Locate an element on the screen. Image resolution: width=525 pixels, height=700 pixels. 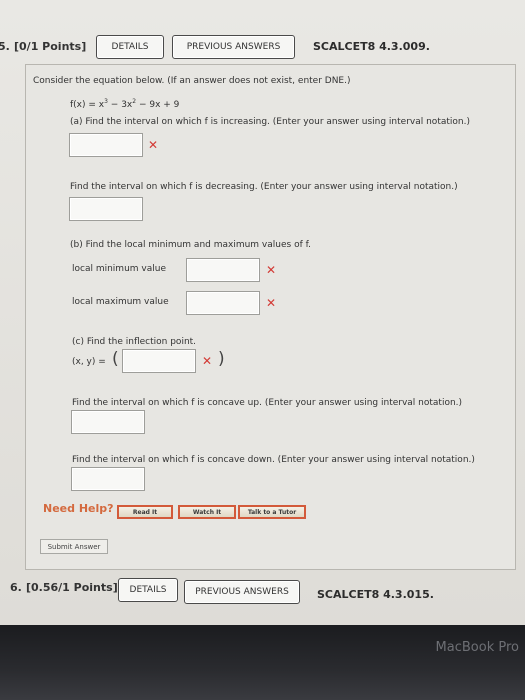
device-label: MacBook Pro is located at coordinates (477, 647).